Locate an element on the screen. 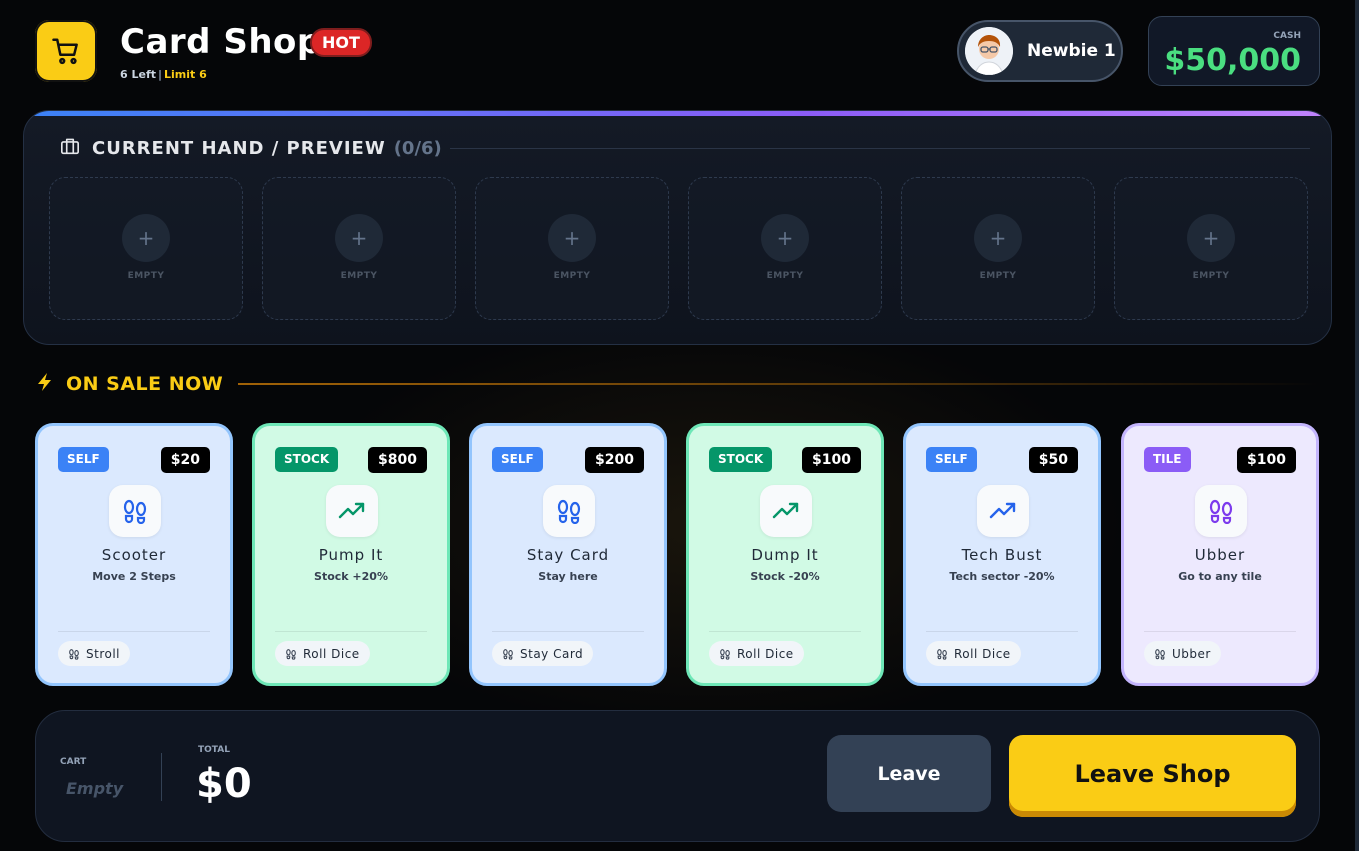  gradient-bar is located at coordinates (677, 113).